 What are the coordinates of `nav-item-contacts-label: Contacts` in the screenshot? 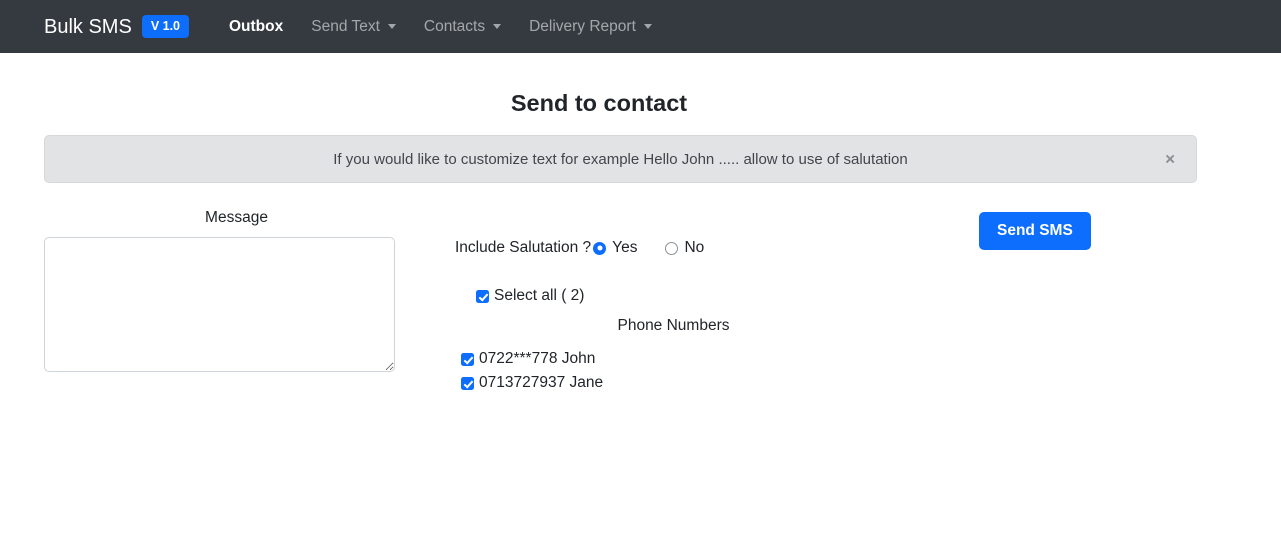 It's located at (454, 26).